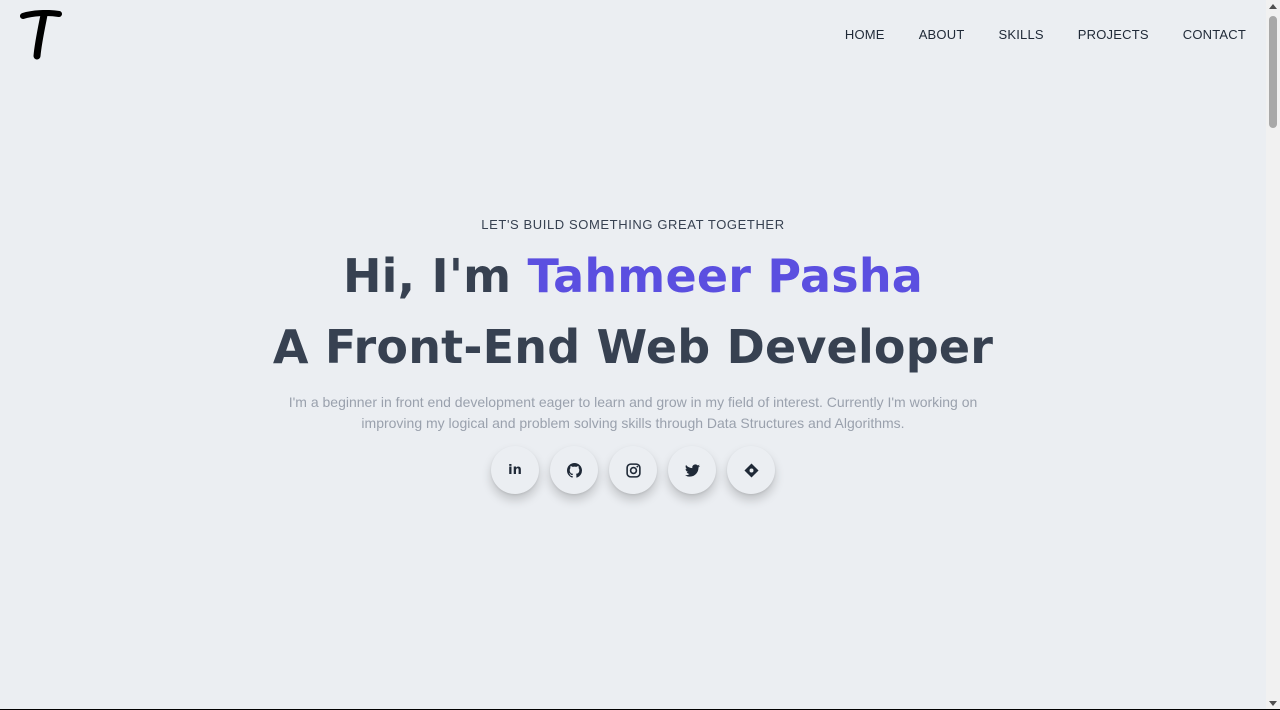  What do you see at coordinates (865, 35) in the screenshot?
I see `nav-home-link: HOME` at bounding box center [865, 35].